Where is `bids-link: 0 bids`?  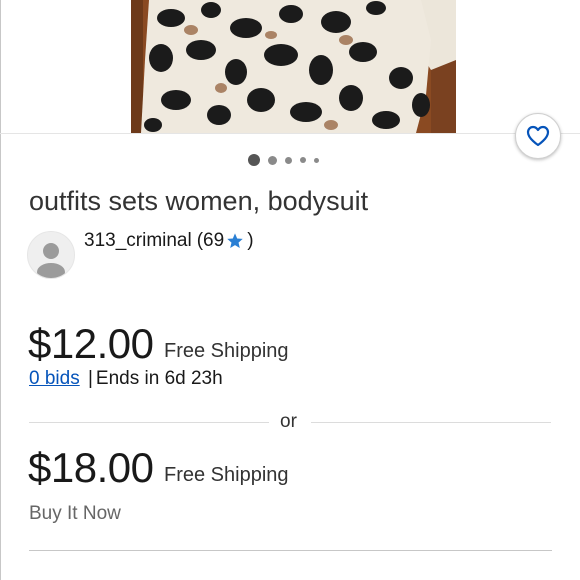 bids-link: 0 bids is located at coordinates (54, 378).